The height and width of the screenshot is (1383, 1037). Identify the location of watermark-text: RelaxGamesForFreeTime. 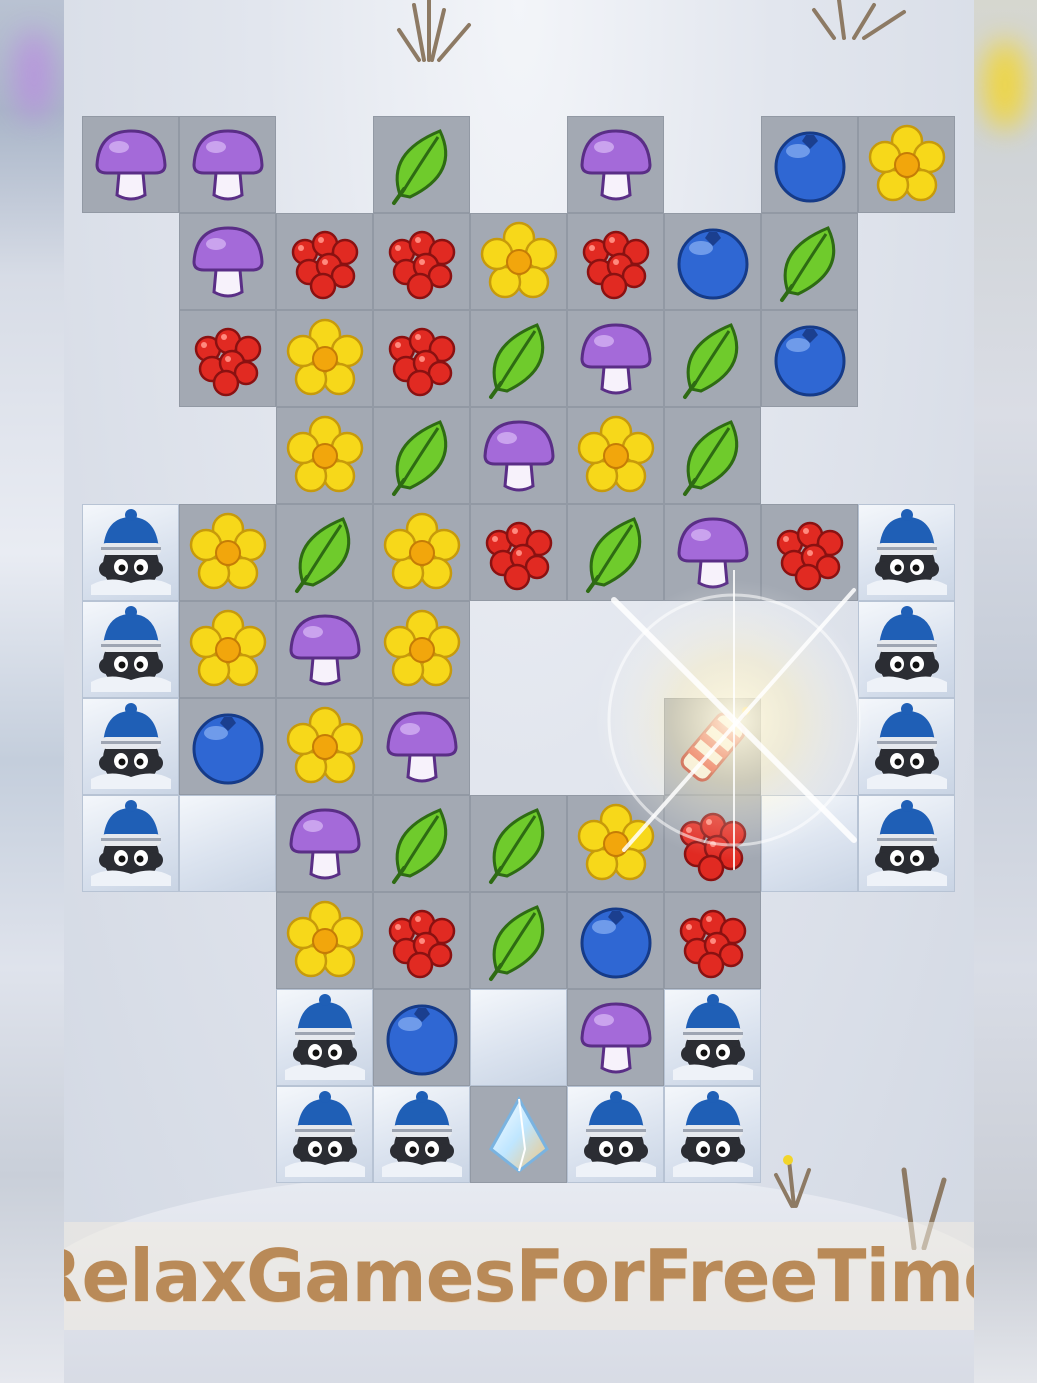
(519, 1276).